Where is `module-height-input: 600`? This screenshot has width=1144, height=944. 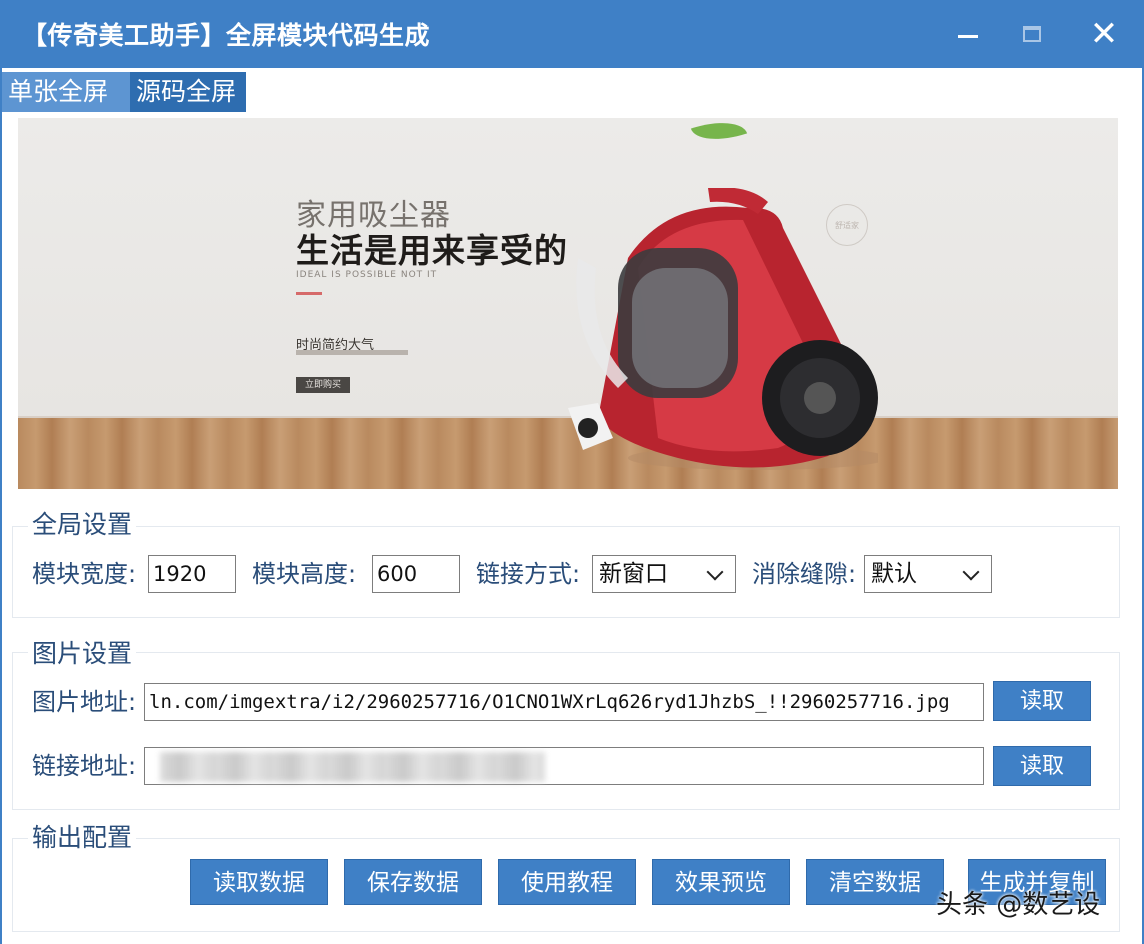
module-height-input: 600 is located at coordinates (416, 574).